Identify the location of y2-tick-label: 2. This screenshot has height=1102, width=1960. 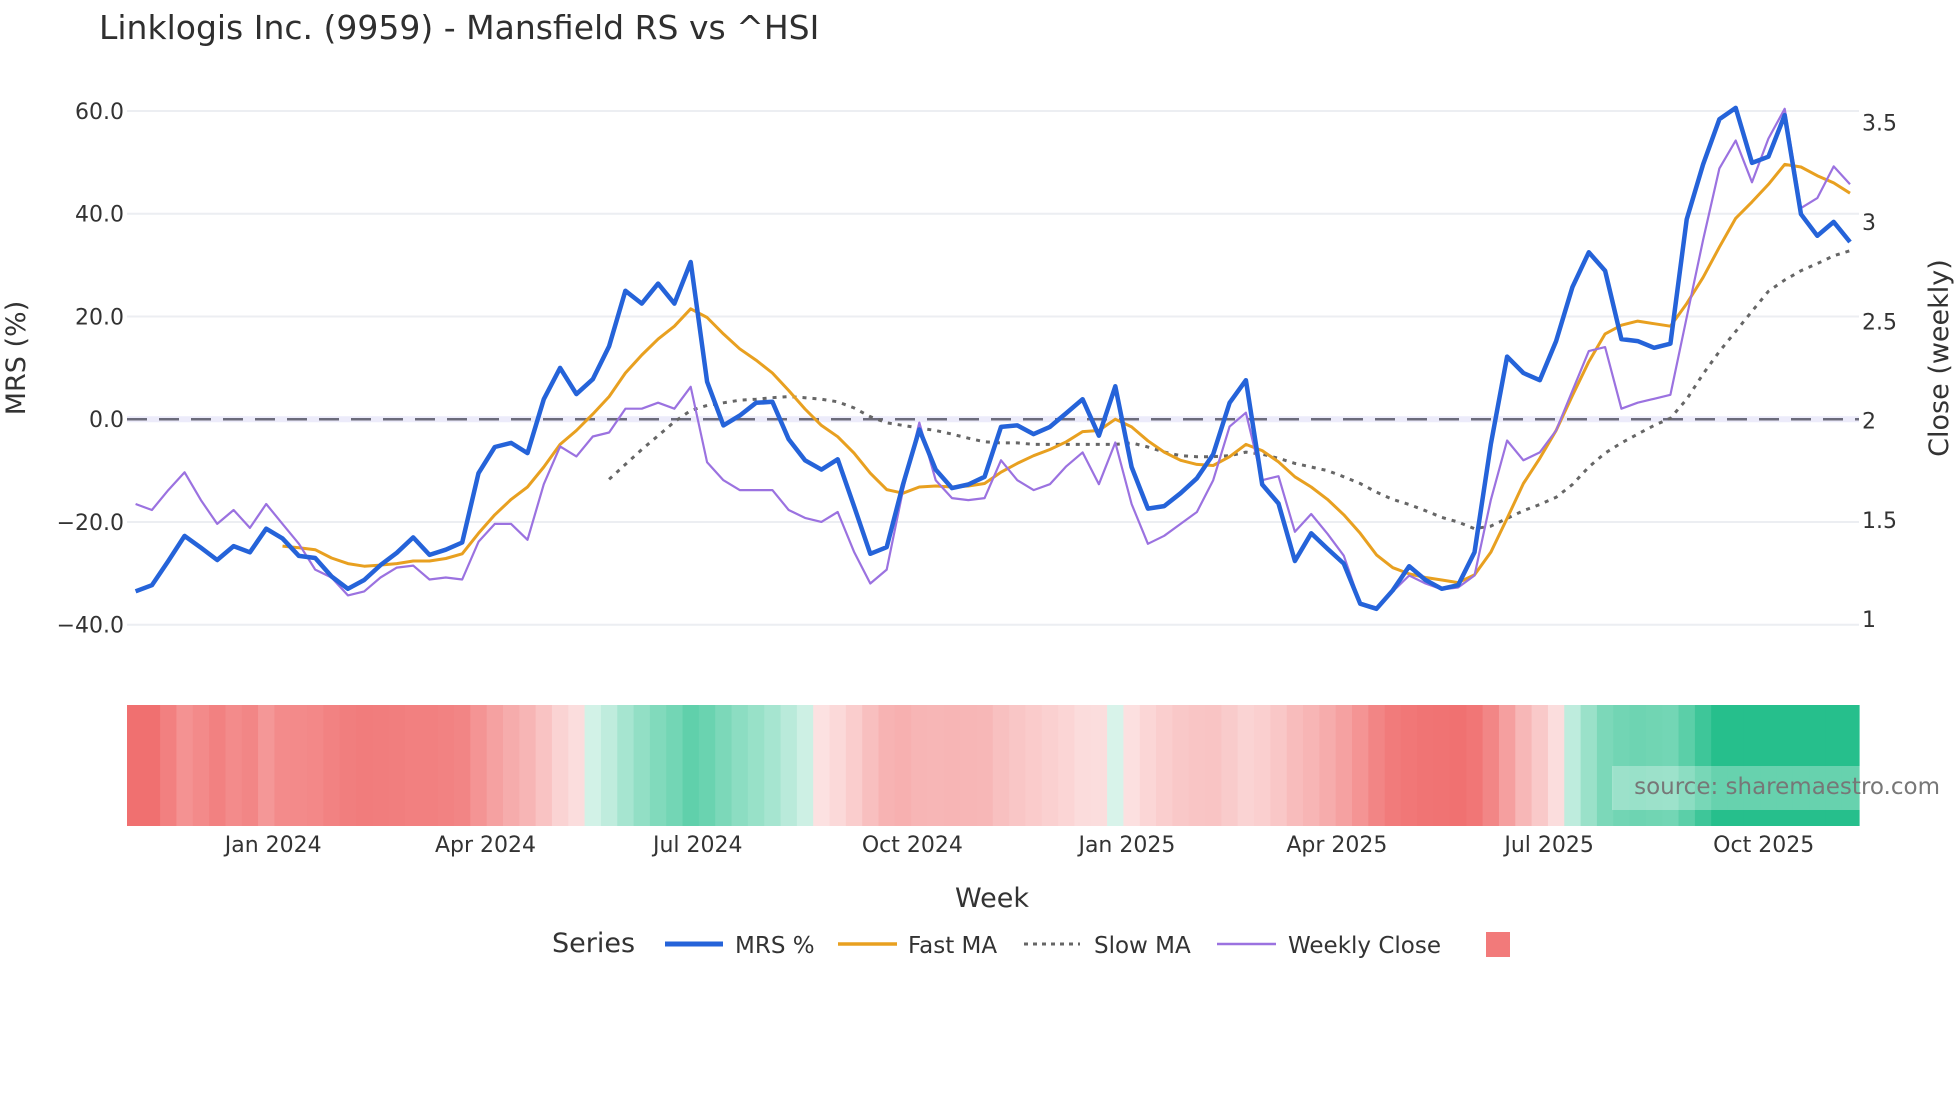
(1869, 422).